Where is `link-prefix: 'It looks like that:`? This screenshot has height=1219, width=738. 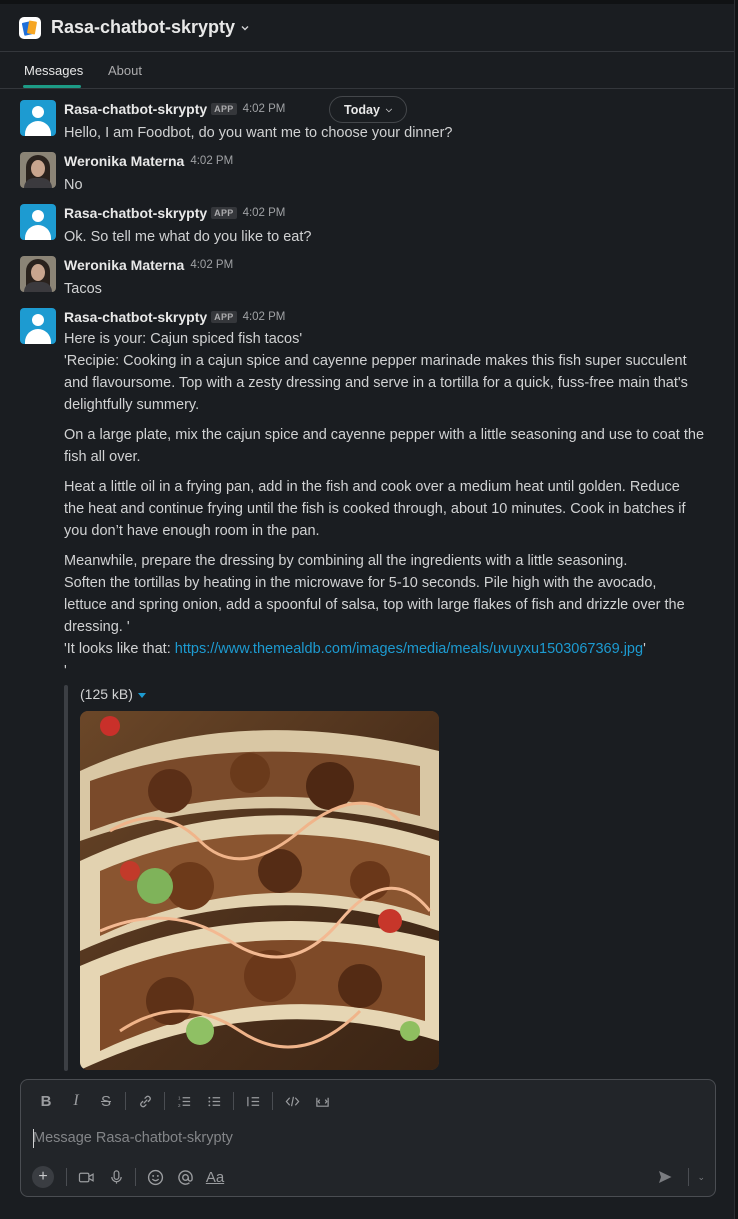 link-prefix: 'It looks like that: is located at coordinates (119, 649).